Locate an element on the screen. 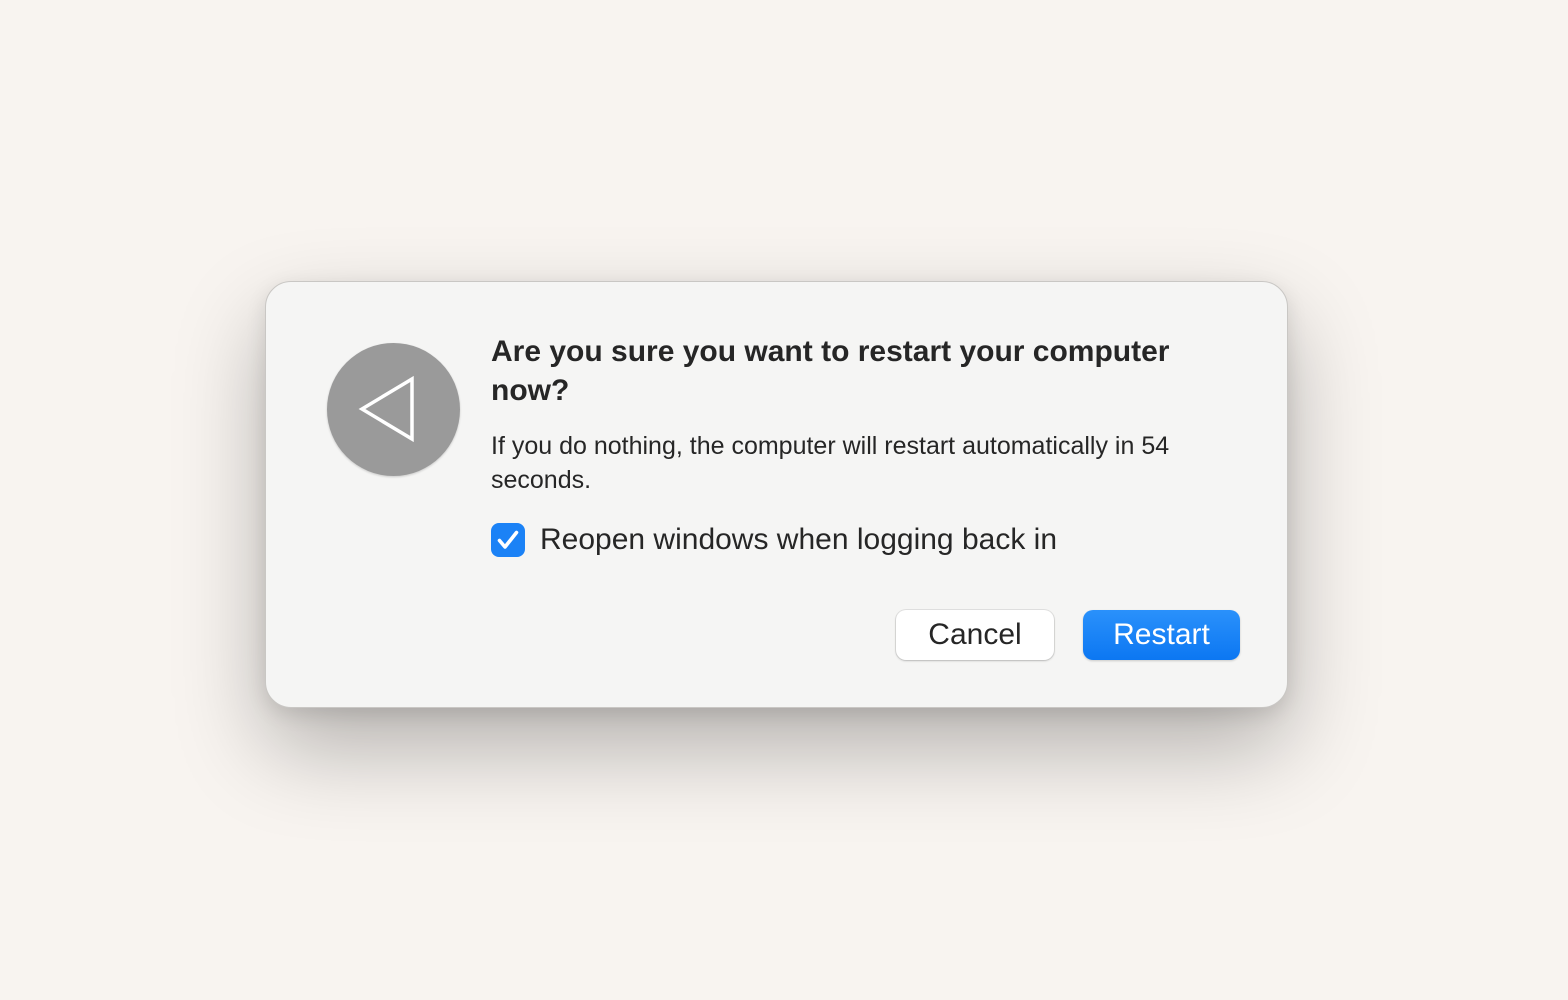 This screenshot has height=1000, width=1568. restart-button: Restart is located at coordinates (1161, 635).